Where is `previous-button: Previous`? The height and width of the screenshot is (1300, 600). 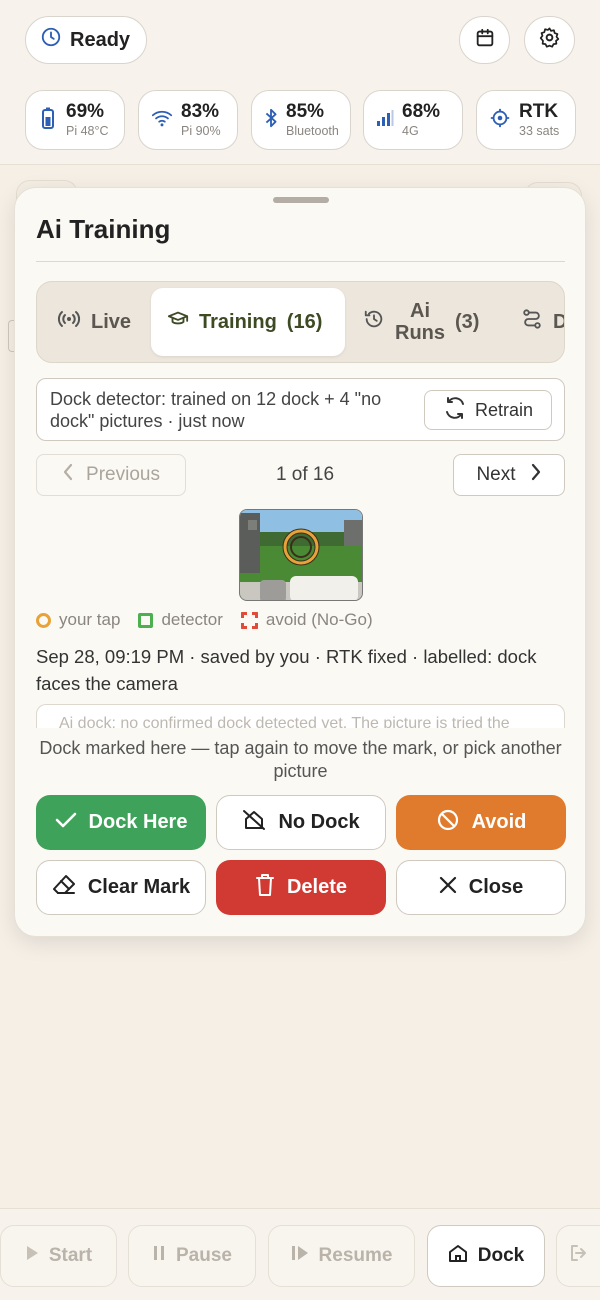 previous-button: Previous is located at coordinates (111, 475).